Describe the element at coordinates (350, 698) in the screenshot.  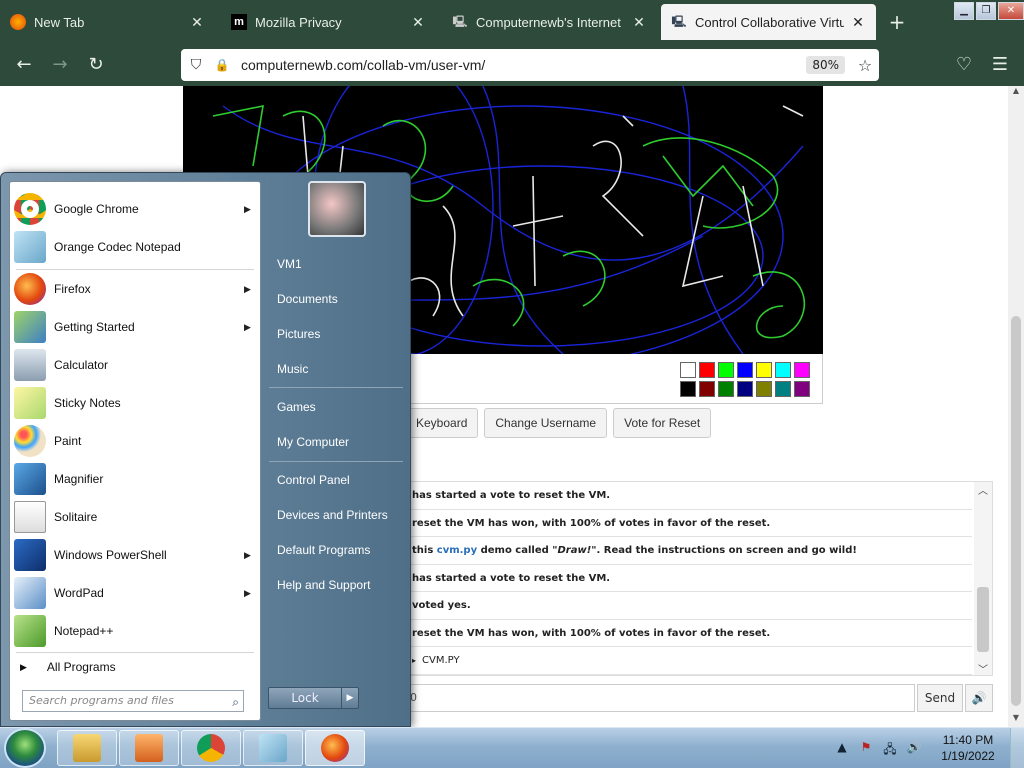
I see `lock-options-arrow-icon: ▶` at that location.